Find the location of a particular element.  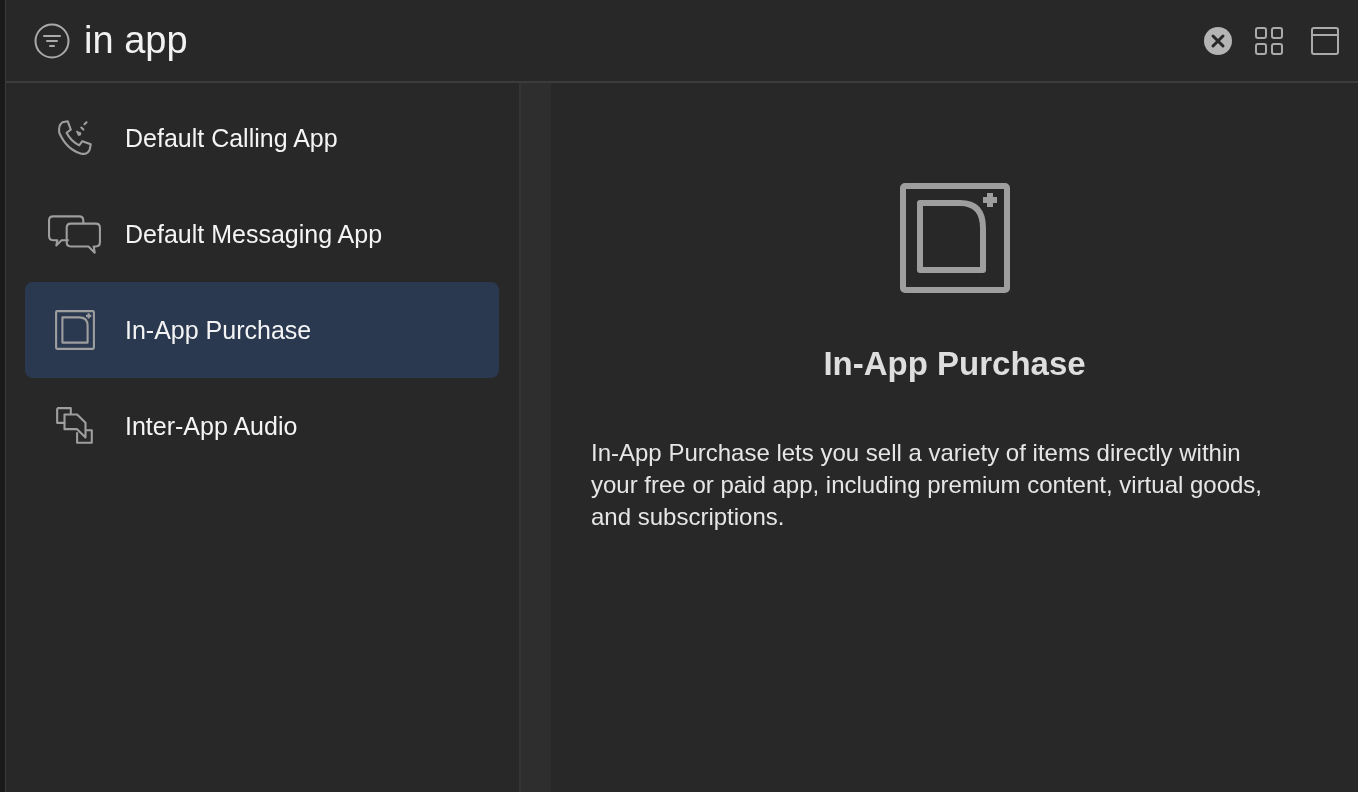

sidebar-item: Default Calling App is located at coordinates (262, 138).